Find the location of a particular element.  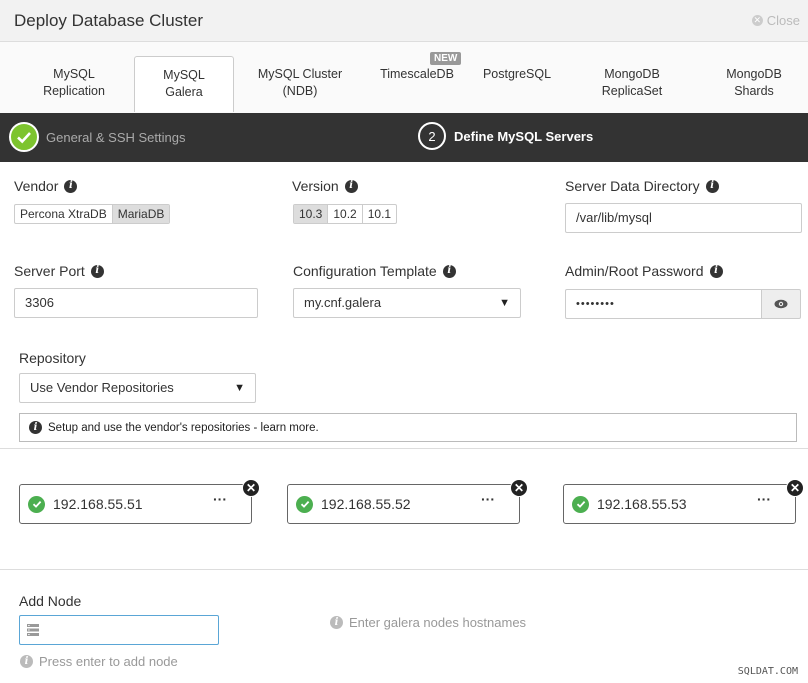

vendor-option-mariadb: MariaDB is located at coordinates (141, 214).